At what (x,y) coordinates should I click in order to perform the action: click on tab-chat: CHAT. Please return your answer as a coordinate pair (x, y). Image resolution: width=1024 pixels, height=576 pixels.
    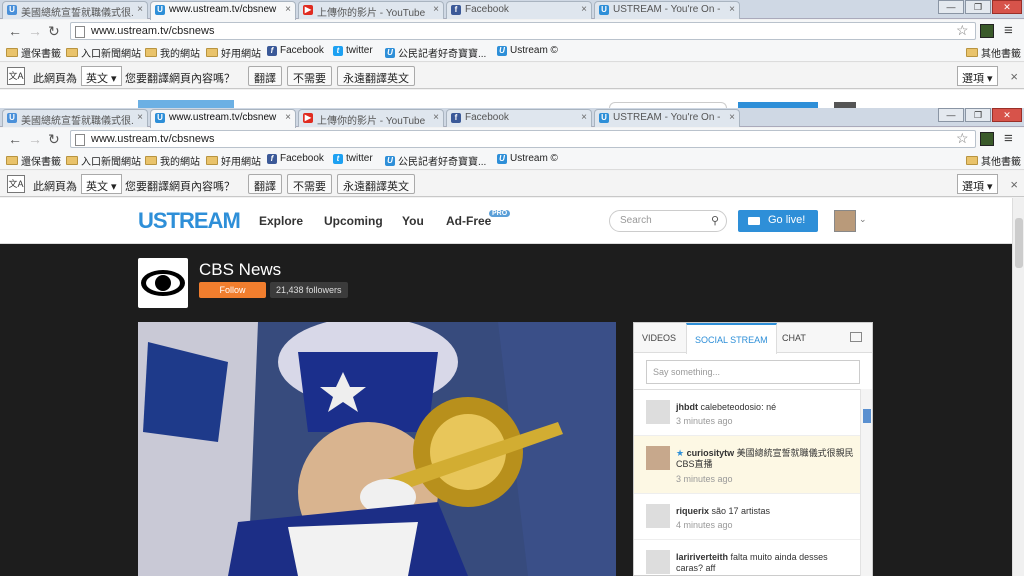
    Looking at the image, I should click on (794, 338).